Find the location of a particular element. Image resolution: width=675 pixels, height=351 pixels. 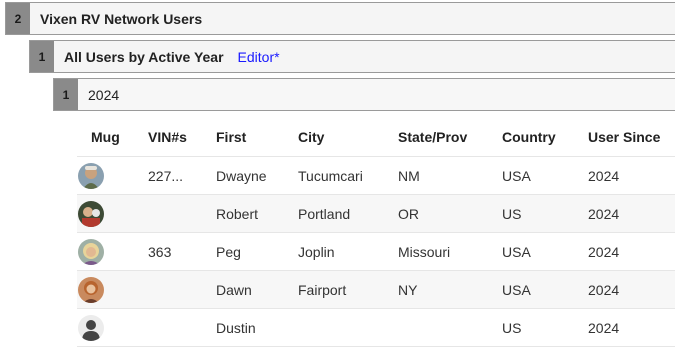

first-name-cell: Dwayne is located at coordinates (257, 175).